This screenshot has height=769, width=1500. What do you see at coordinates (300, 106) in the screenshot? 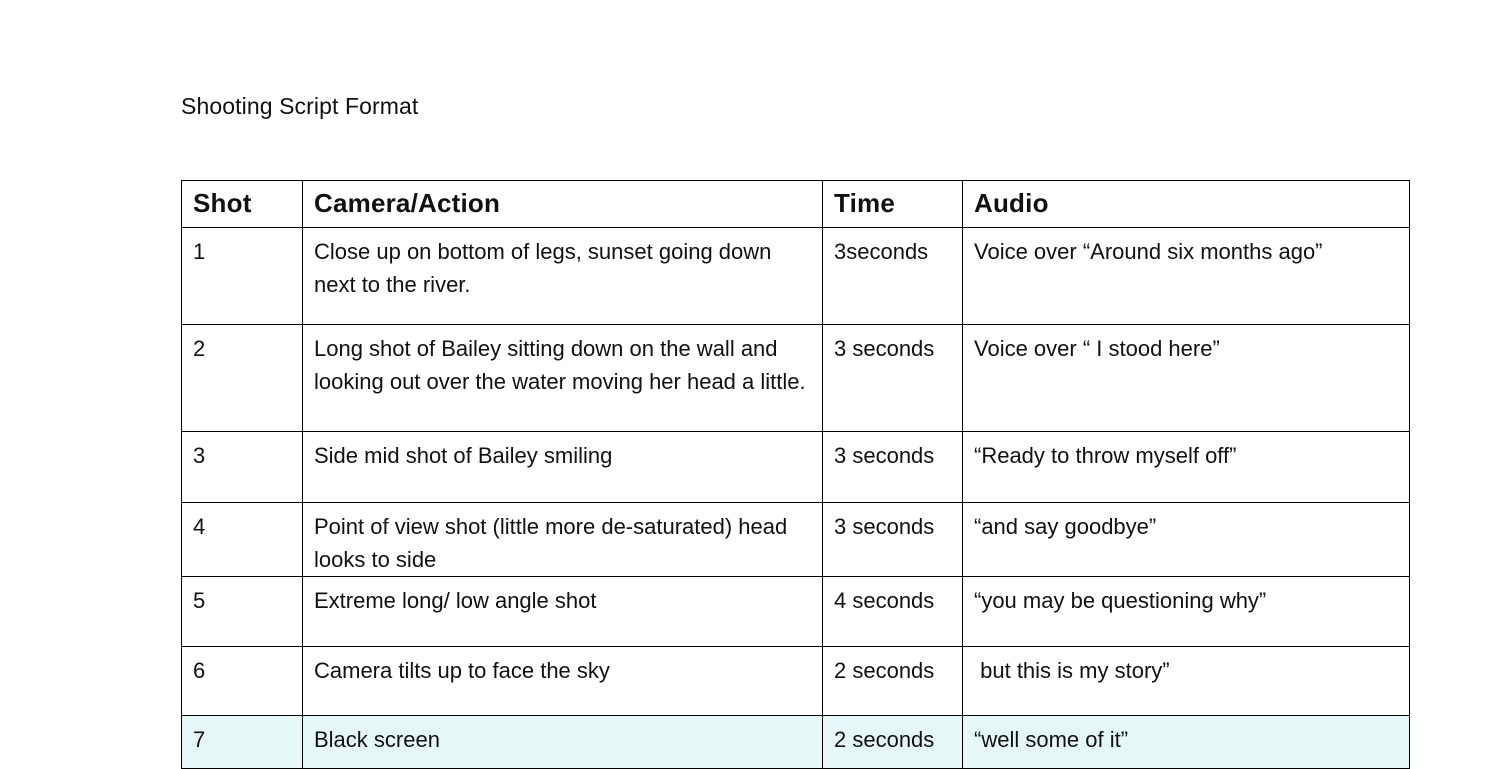
I see `page-title: Shooting Script Format` at bounding box center [300, 106].